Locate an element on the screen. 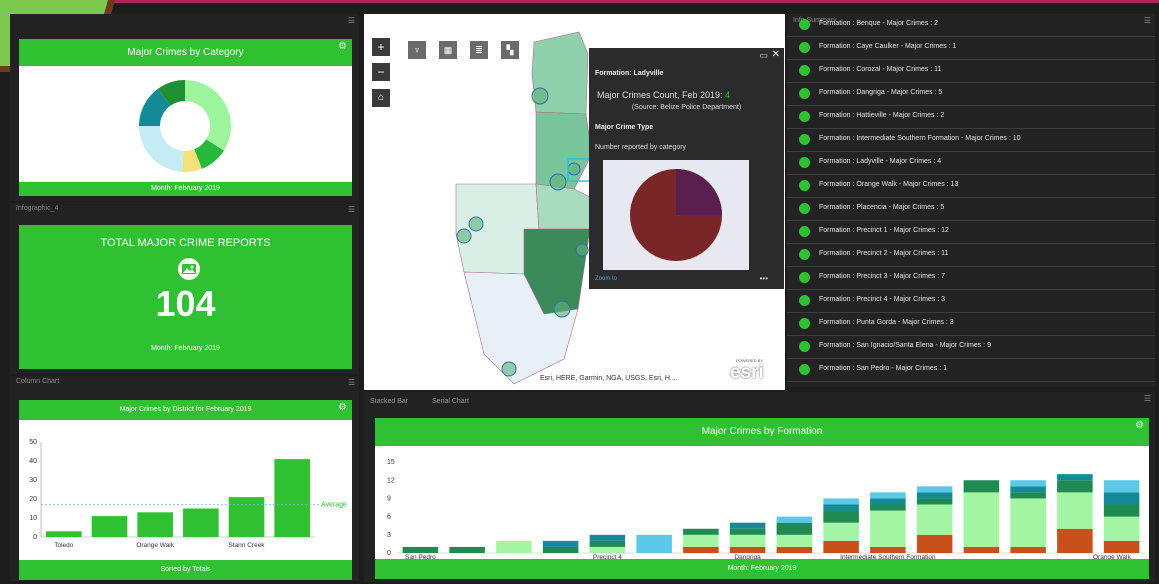  summary-item: Formation : Ladyville - Major Crimes : 4 is located at coordinates (971, 163).